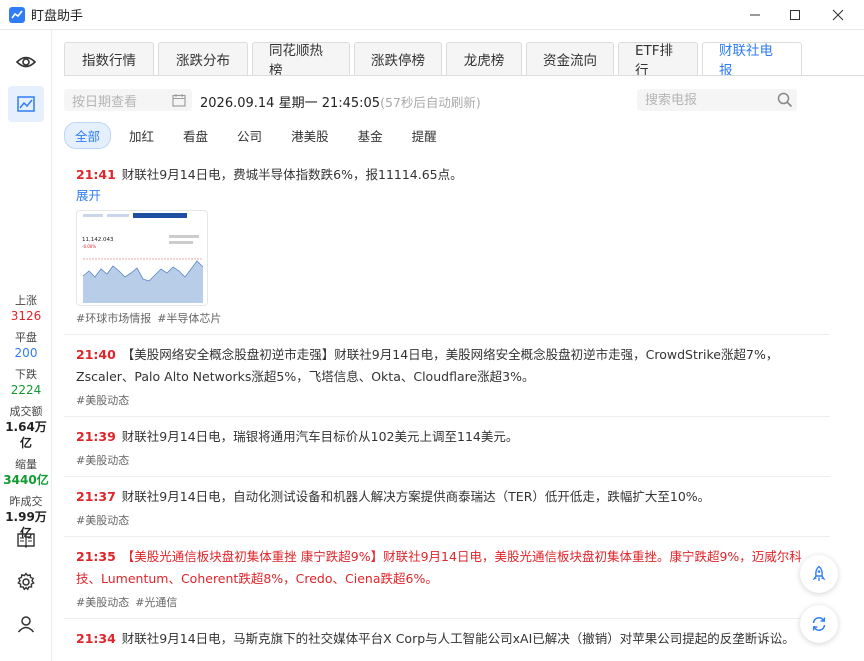 This screenshot has height=661, width=864. I want to click on stat-label: 下跌, so click(26, 374).